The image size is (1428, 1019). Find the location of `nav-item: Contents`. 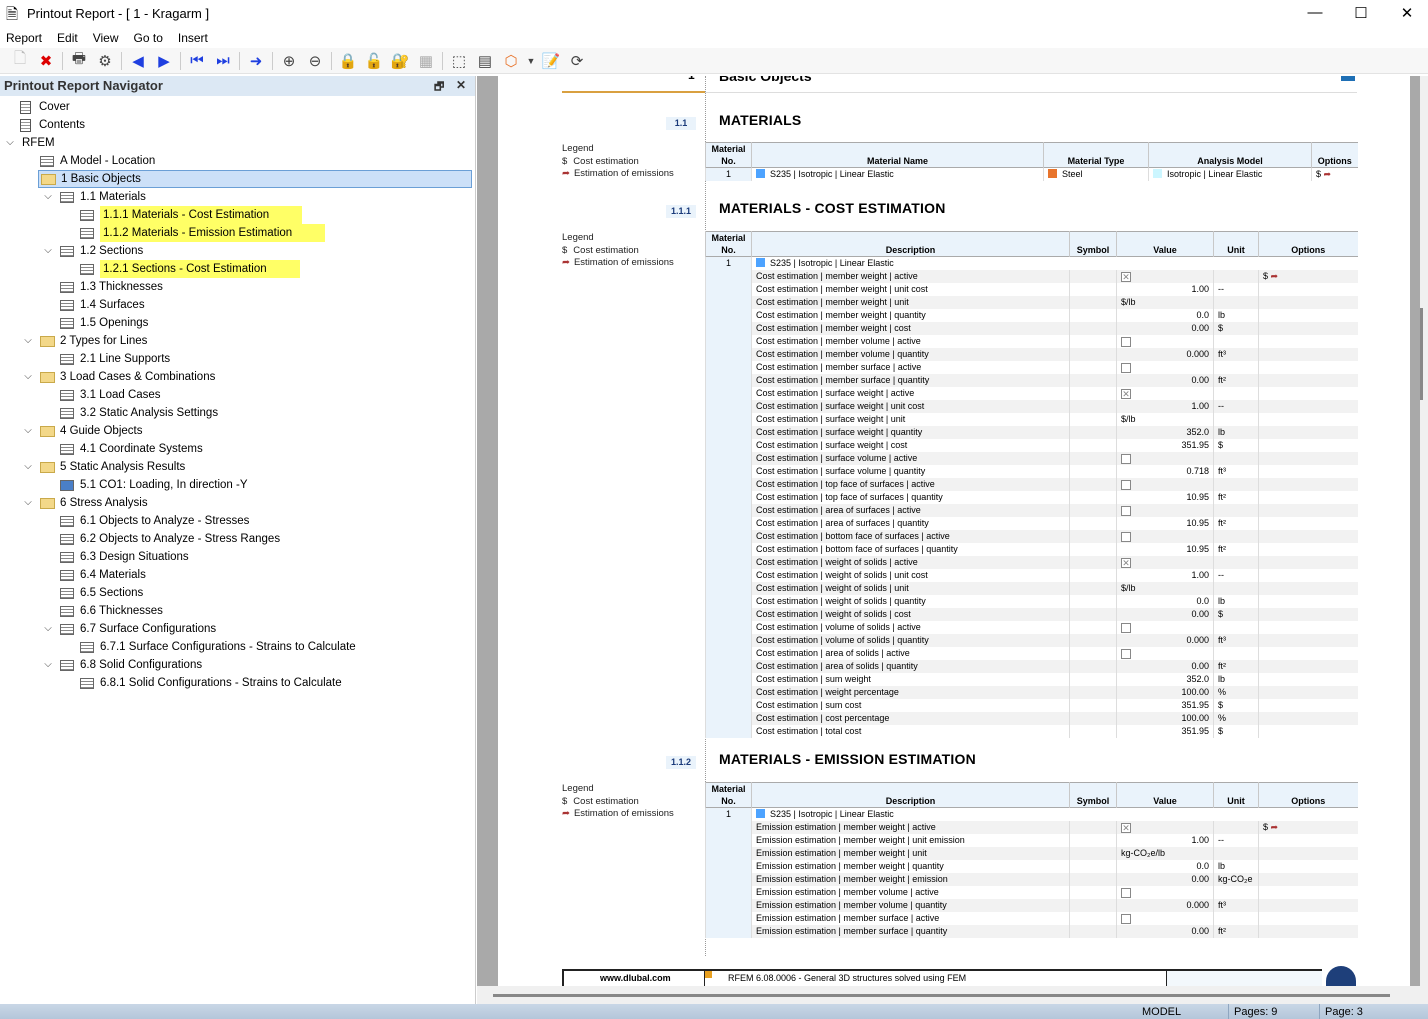

nav-item: Contents is located at coordinates (43, 125).